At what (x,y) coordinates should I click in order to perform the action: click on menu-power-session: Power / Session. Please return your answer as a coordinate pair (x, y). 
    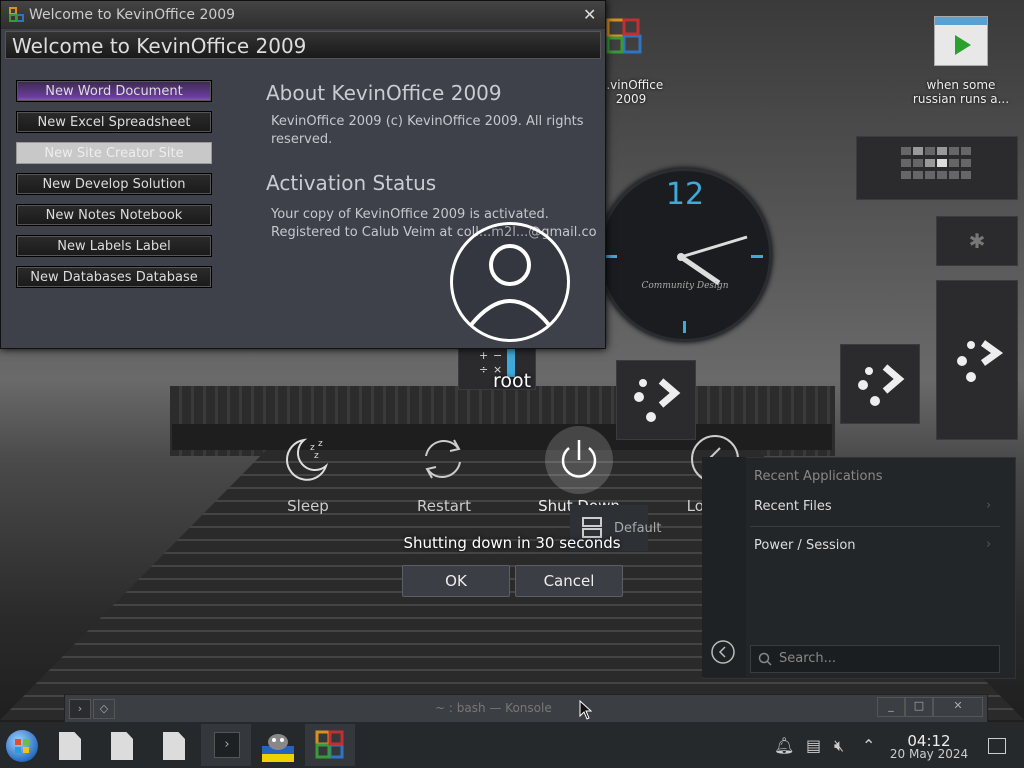
    Looking at the image, I should click on (805, 545).